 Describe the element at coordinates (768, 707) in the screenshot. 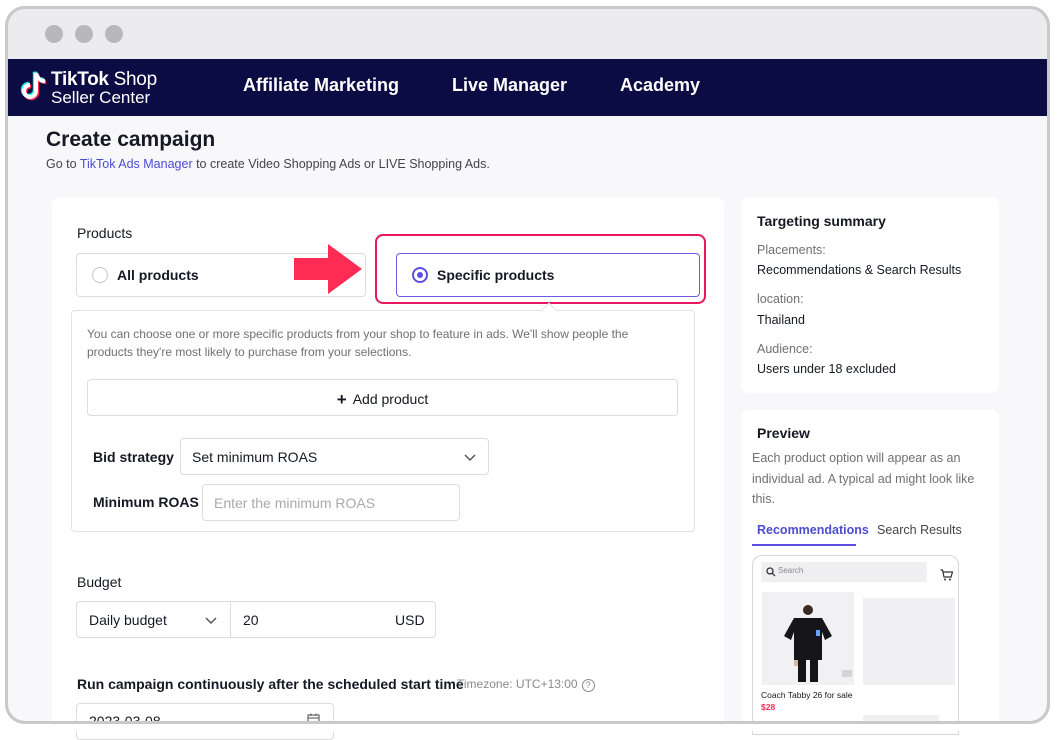

I see `mock-product-price: $28` at that location.